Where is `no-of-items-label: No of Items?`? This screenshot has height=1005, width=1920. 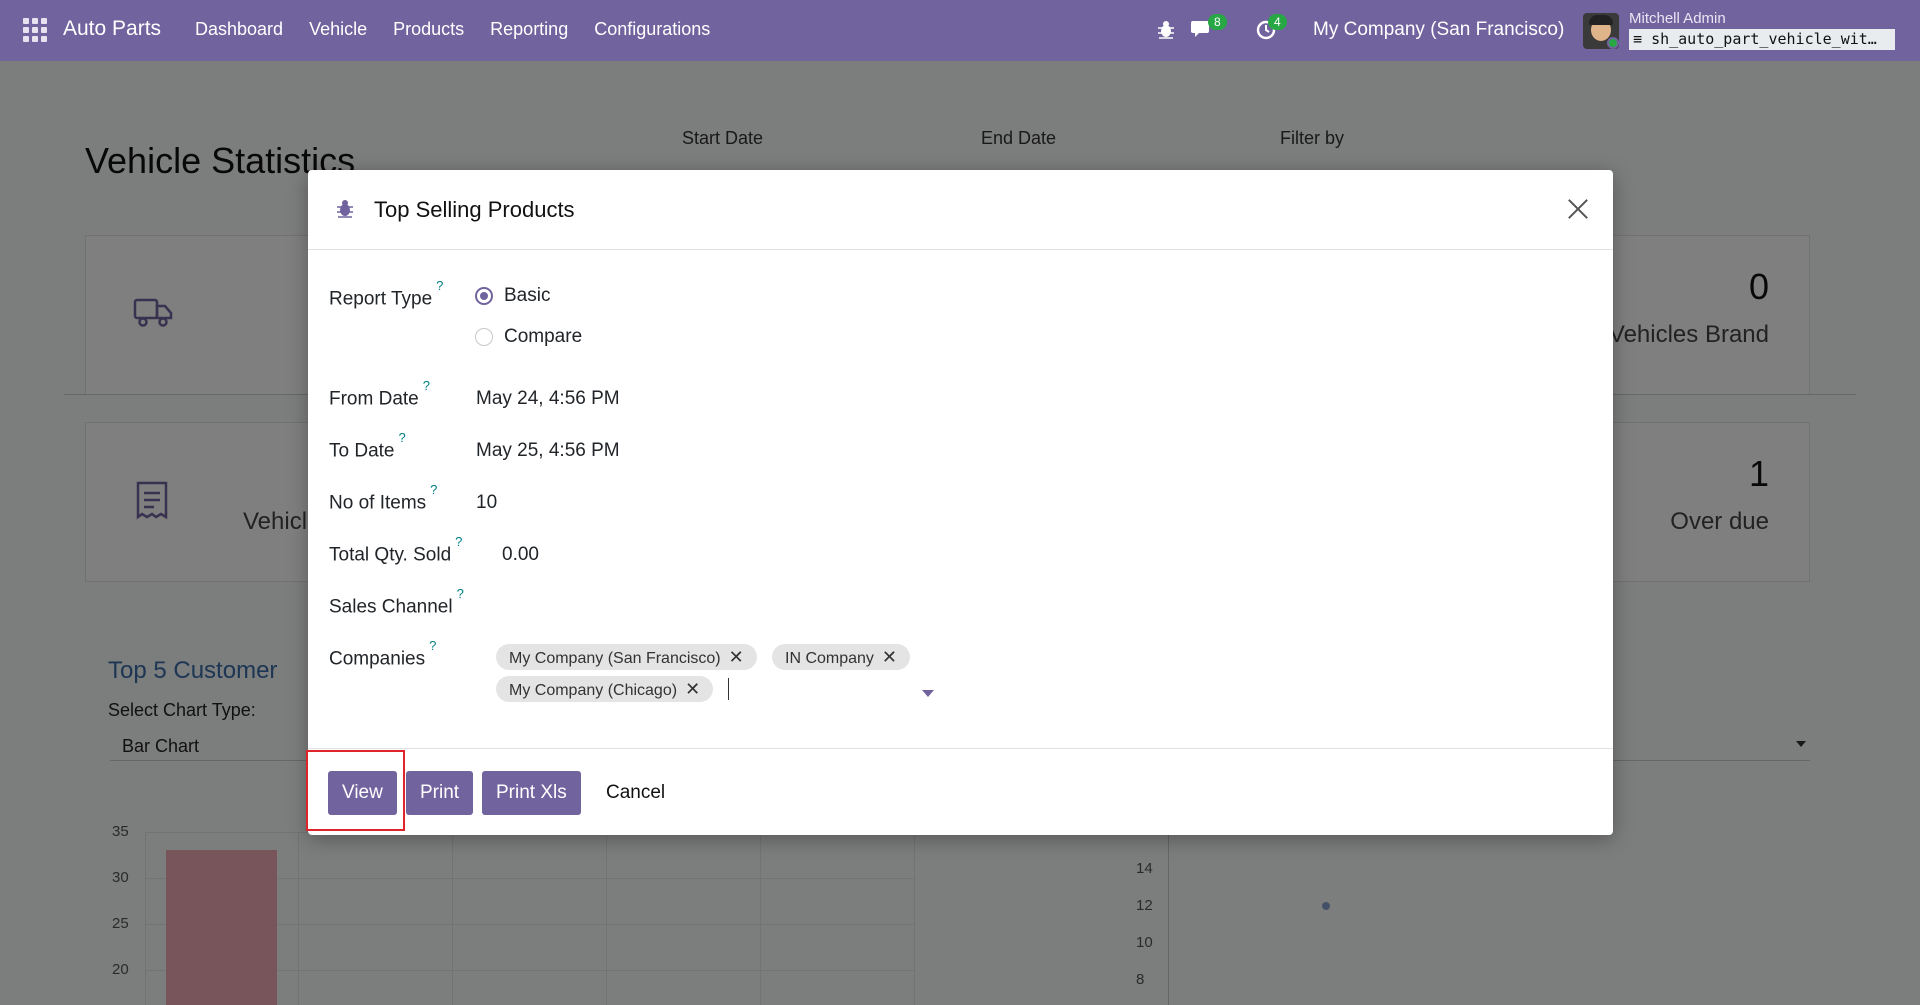 no-of-items-label: No of Items? is located at coordinates (383, 498).